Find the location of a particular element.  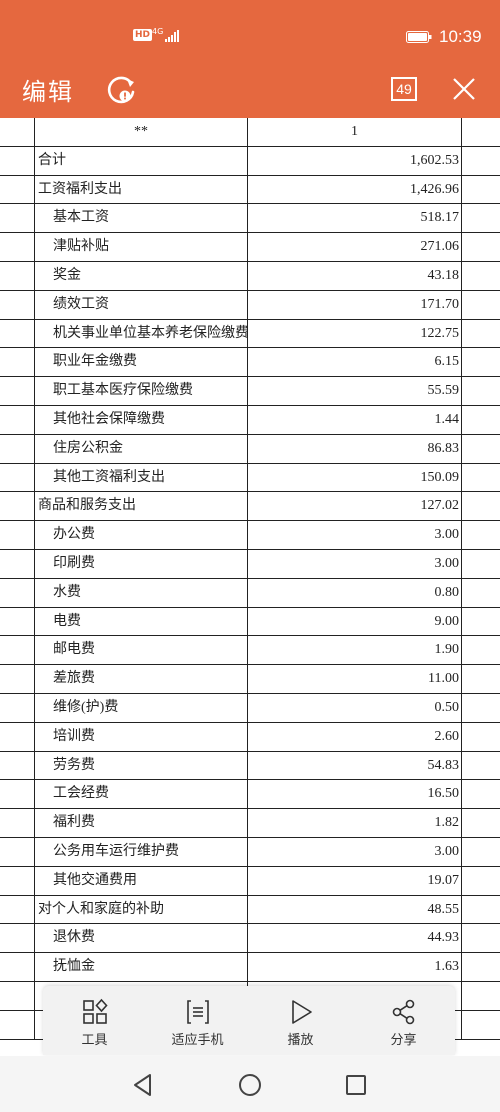

table-row: 工会经费 16.50 is located at coordinates (250, 795).